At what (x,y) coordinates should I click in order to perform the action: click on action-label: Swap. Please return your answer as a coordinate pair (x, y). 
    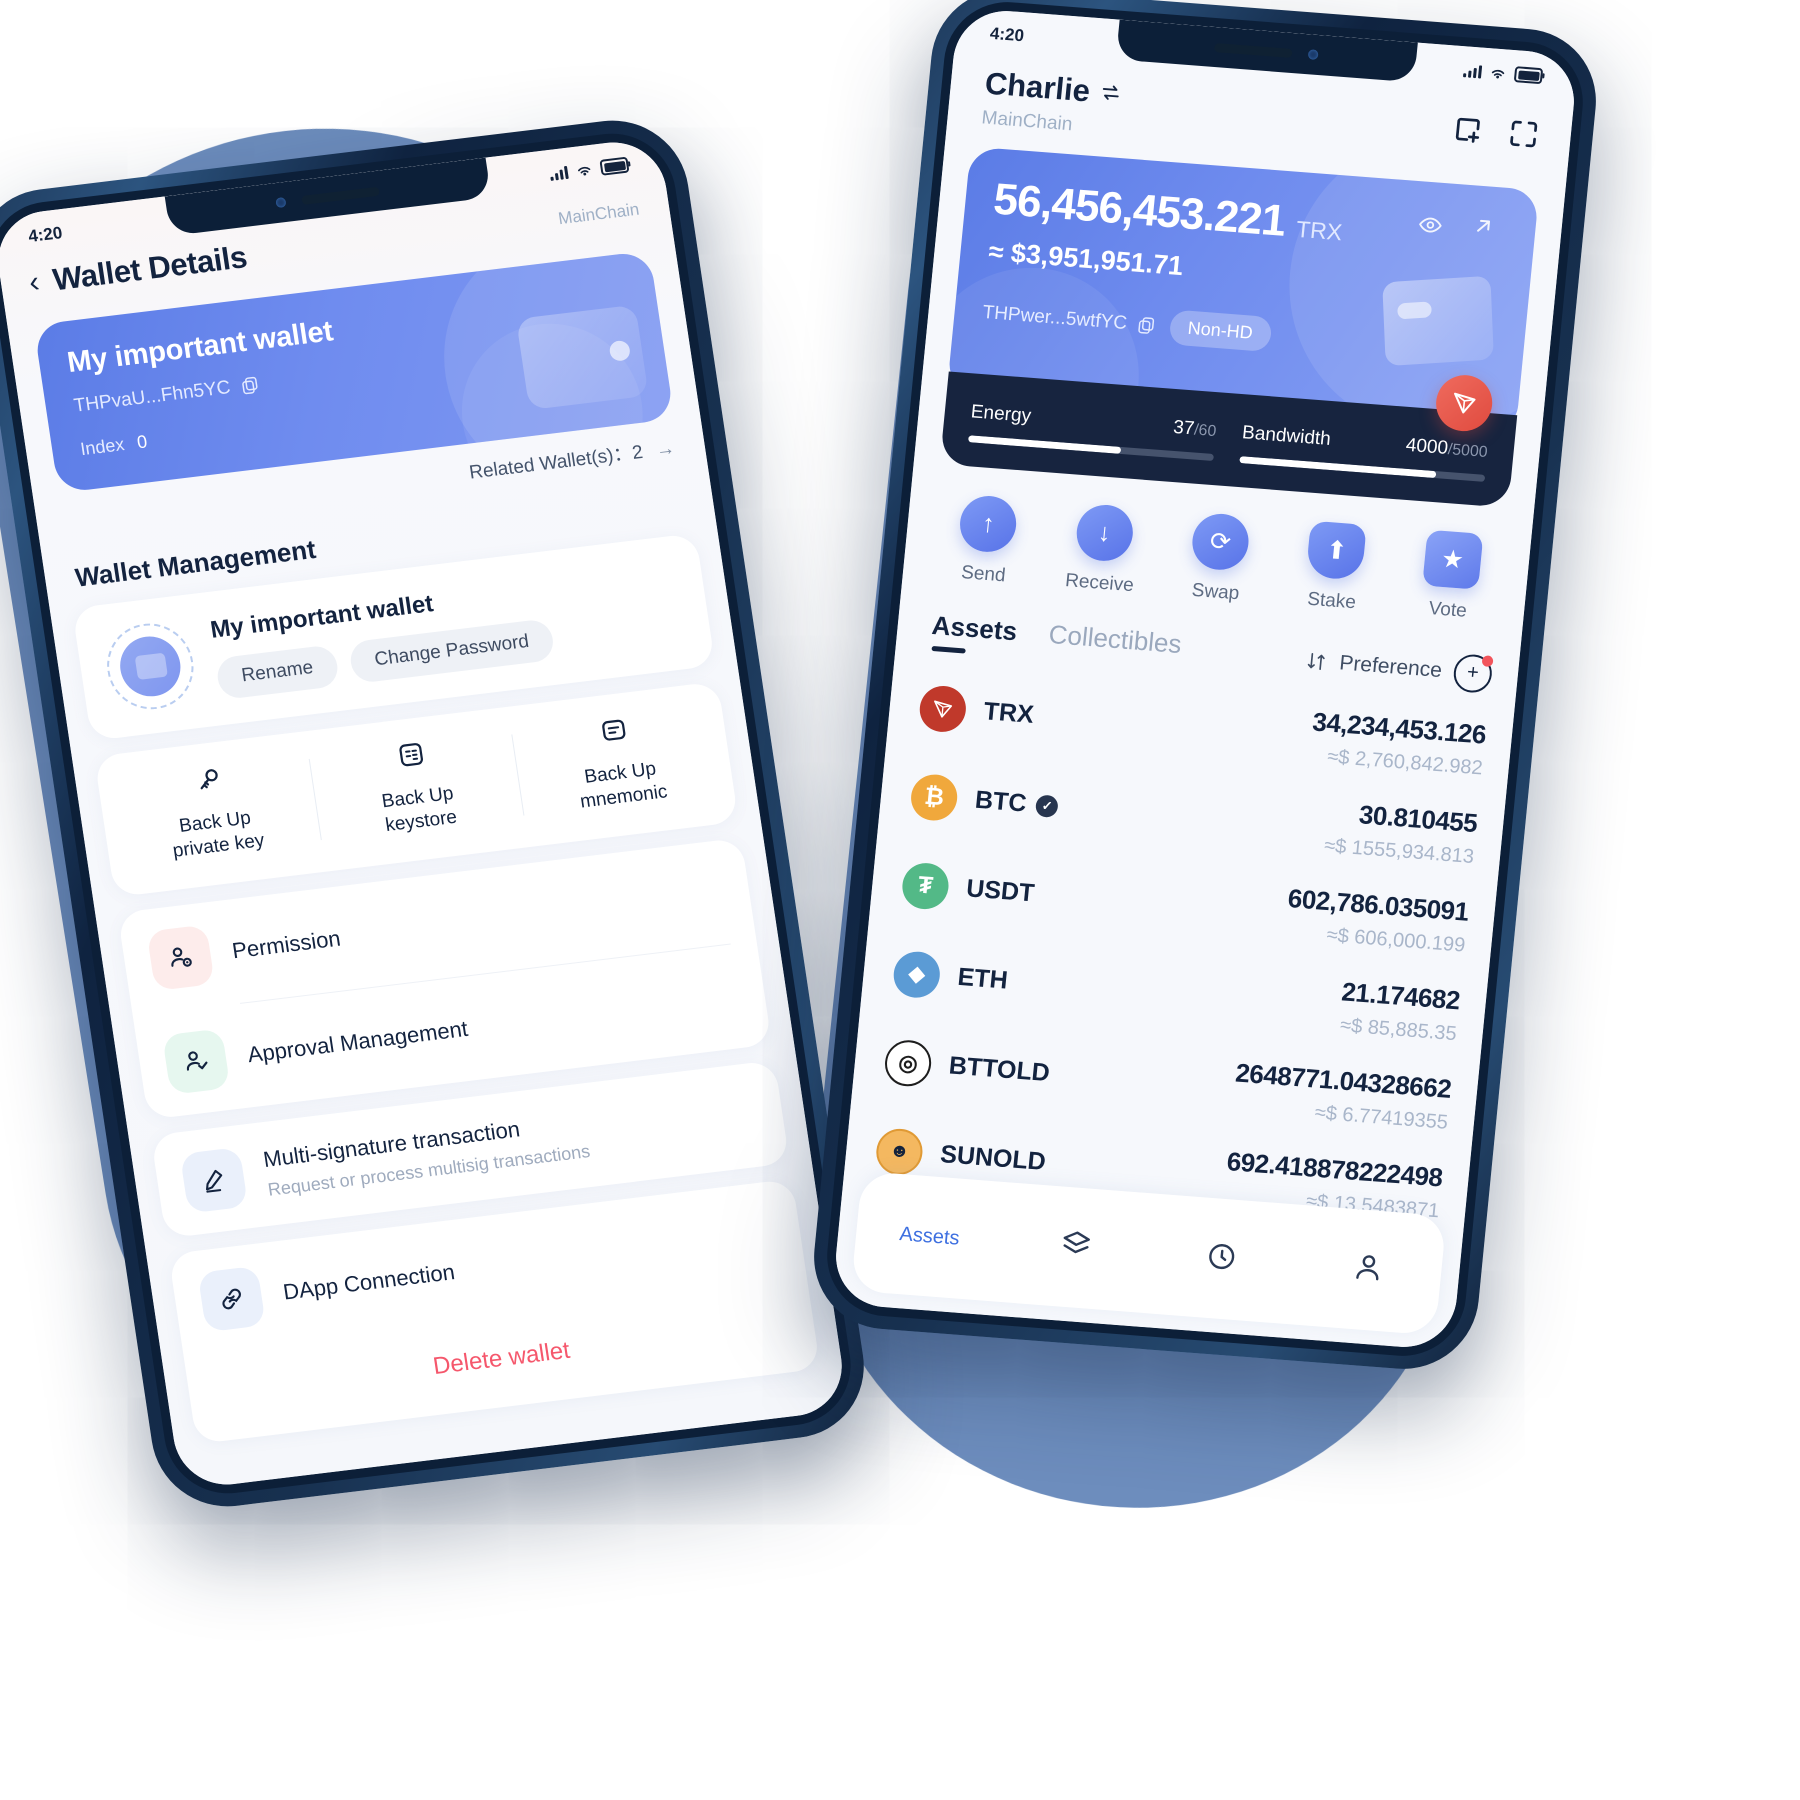
    Looking at the image, I should click on (1215, 592).